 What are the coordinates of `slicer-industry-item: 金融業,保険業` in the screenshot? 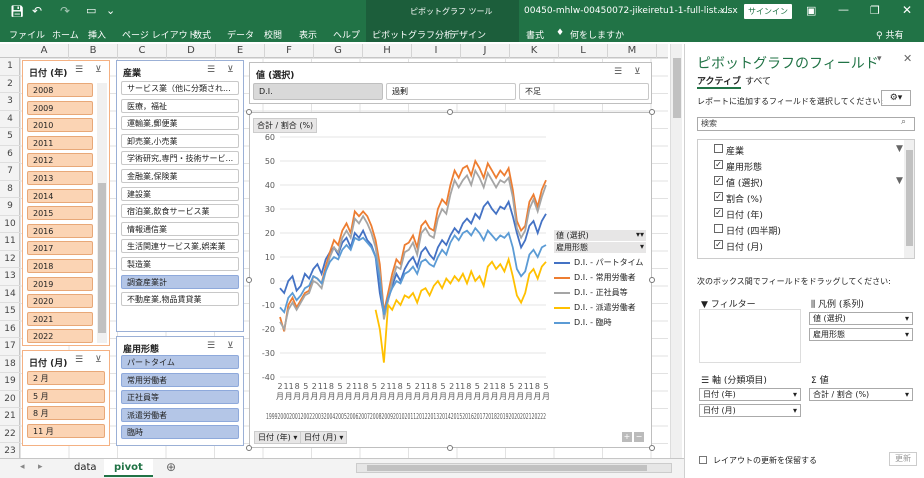 It's located at (180, 176).